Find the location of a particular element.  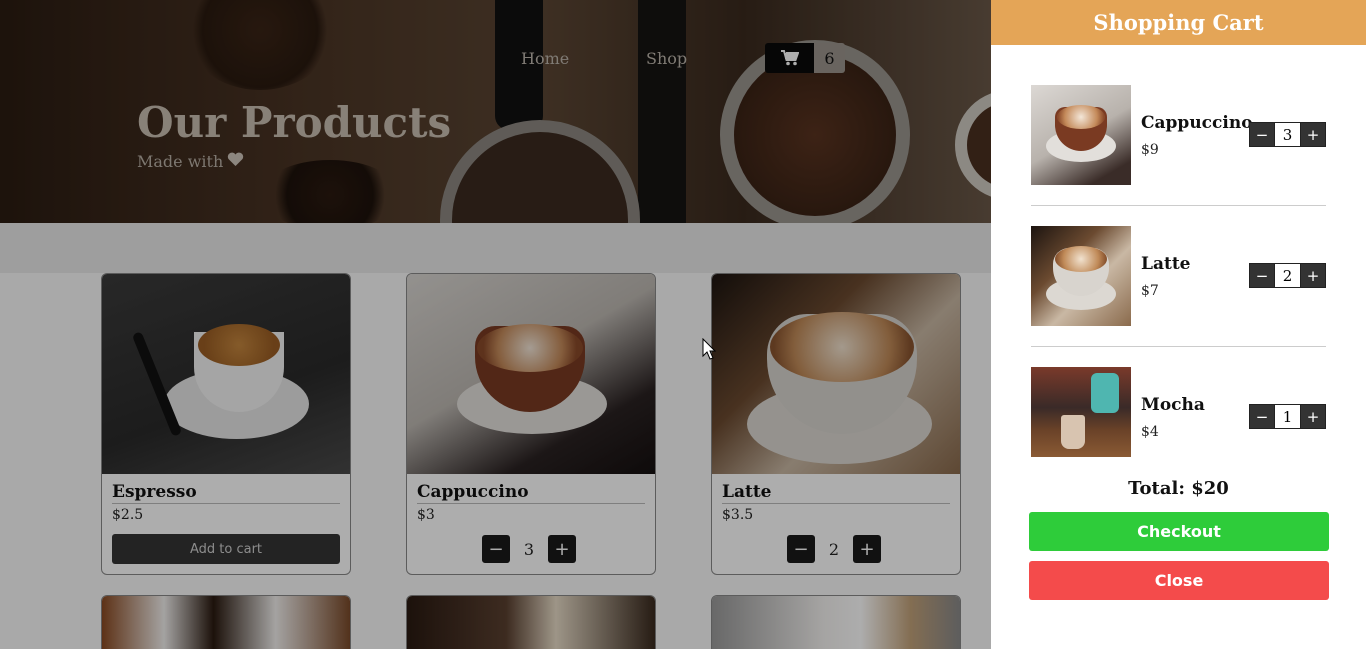

cart-quantity-stepper: − 1 + is located at coordinates (1287, 416).